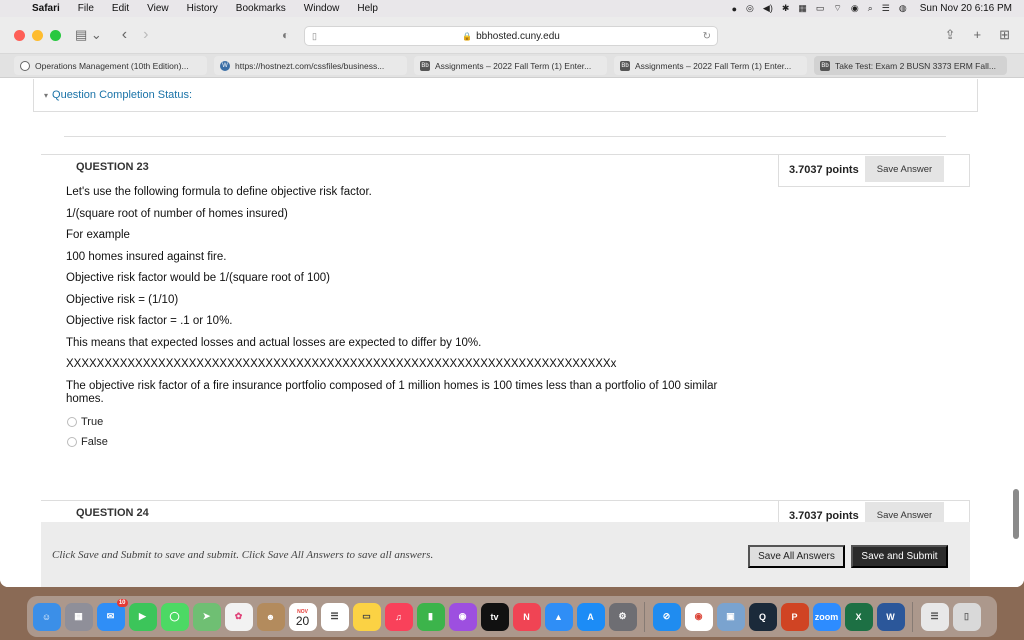 This screenshot has width=1024, height=640. What do you see at coordinates (903, 8) in the screenshot?
I see `siri-icon: ◍` at bounding box center [903, 8].